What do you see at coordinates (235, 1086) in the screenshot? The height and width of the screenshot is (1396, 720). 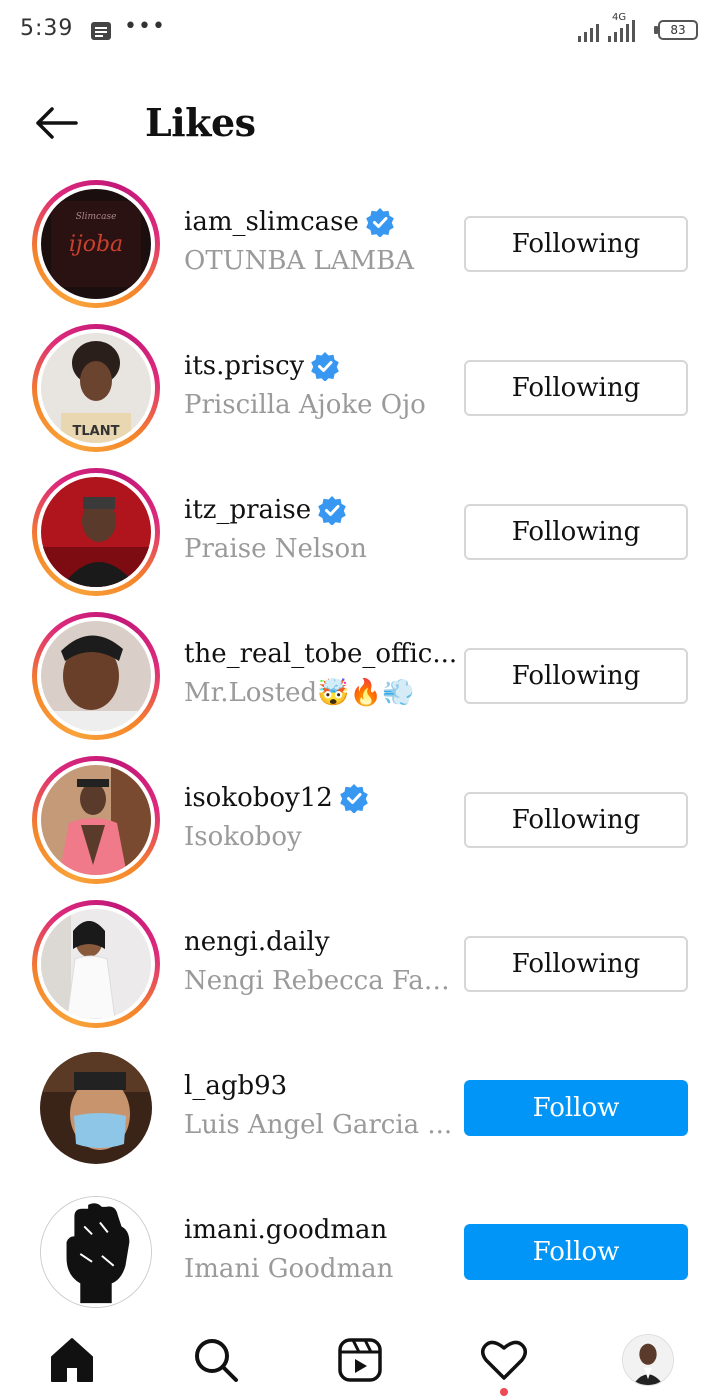 I see `username: l_agb93` at bounding box center [235, 1086].